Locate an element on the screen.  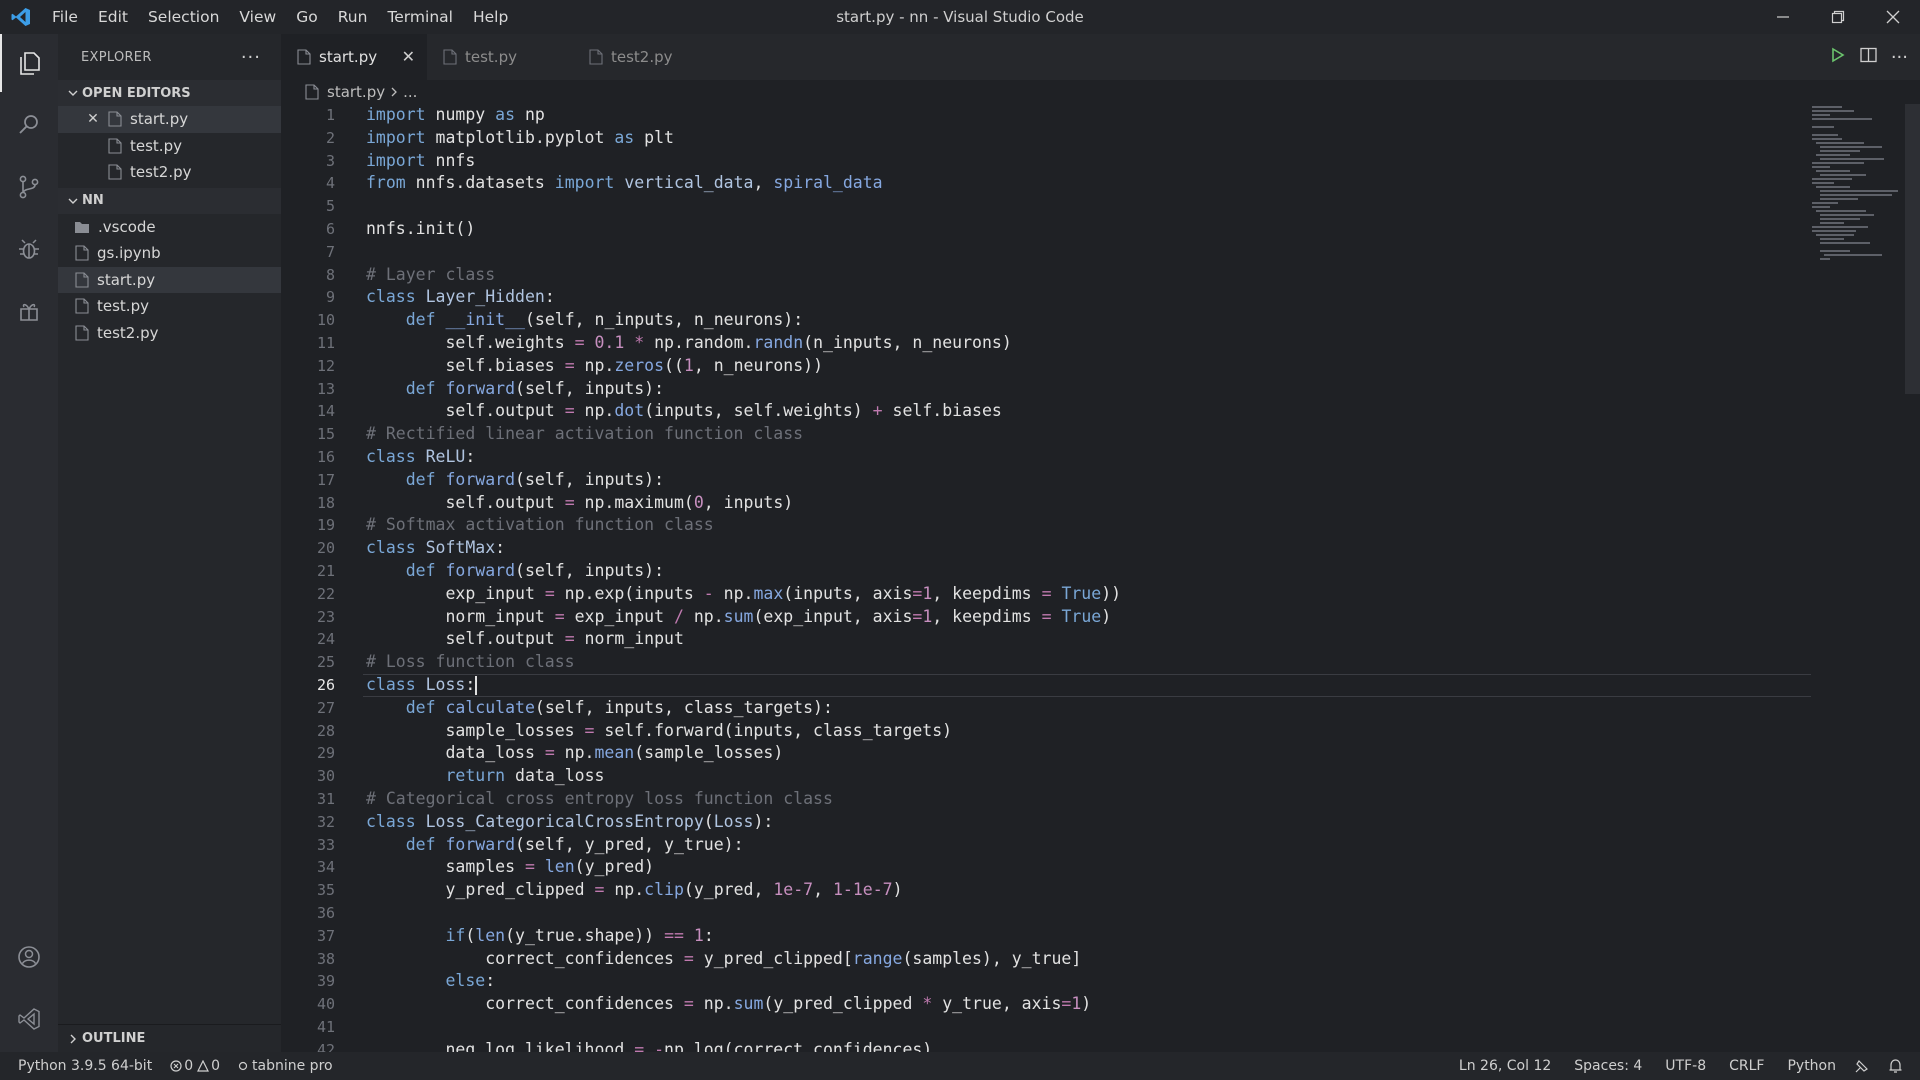
minimap is located at coordinates (1857, 184).